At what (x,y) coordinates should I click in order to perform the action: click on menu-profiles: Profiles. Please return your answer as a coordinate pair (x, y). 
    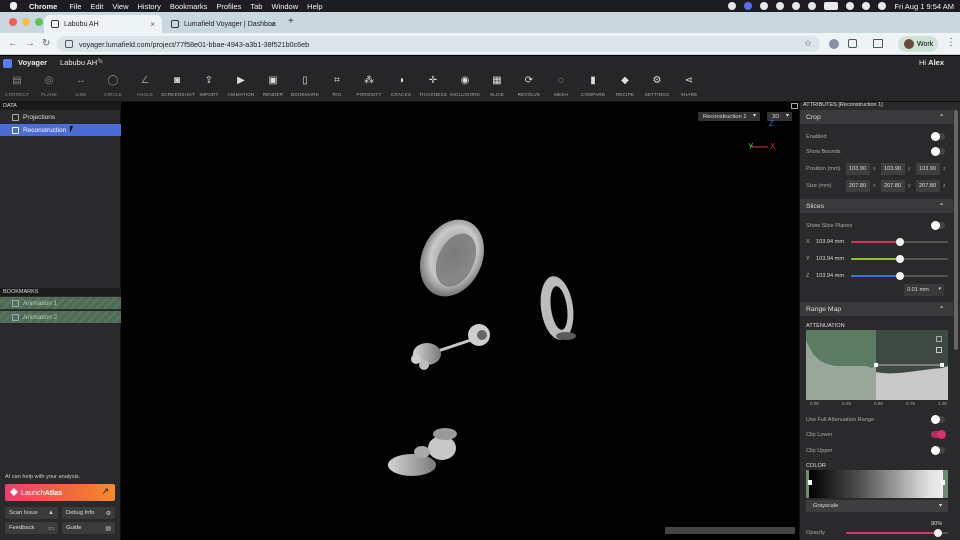
    Looking at the image, I should click on (228, 6).